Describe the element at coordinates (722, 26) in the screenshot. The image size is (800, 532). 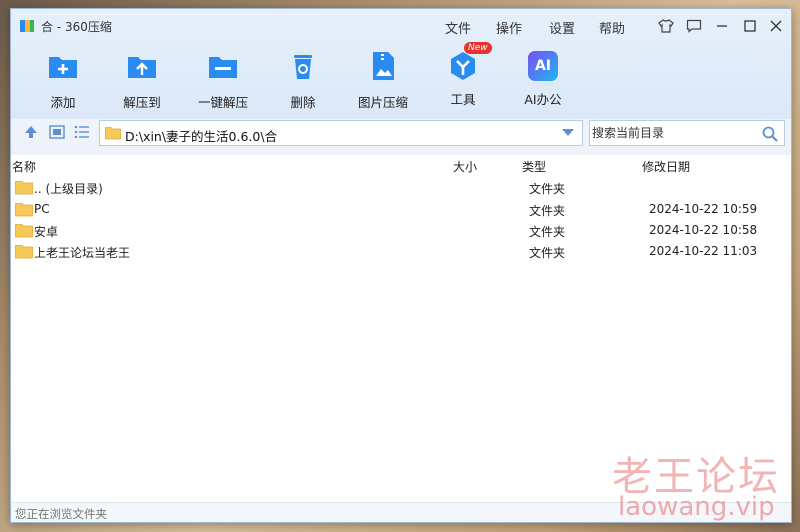
I see `minimize-icon` at that location.